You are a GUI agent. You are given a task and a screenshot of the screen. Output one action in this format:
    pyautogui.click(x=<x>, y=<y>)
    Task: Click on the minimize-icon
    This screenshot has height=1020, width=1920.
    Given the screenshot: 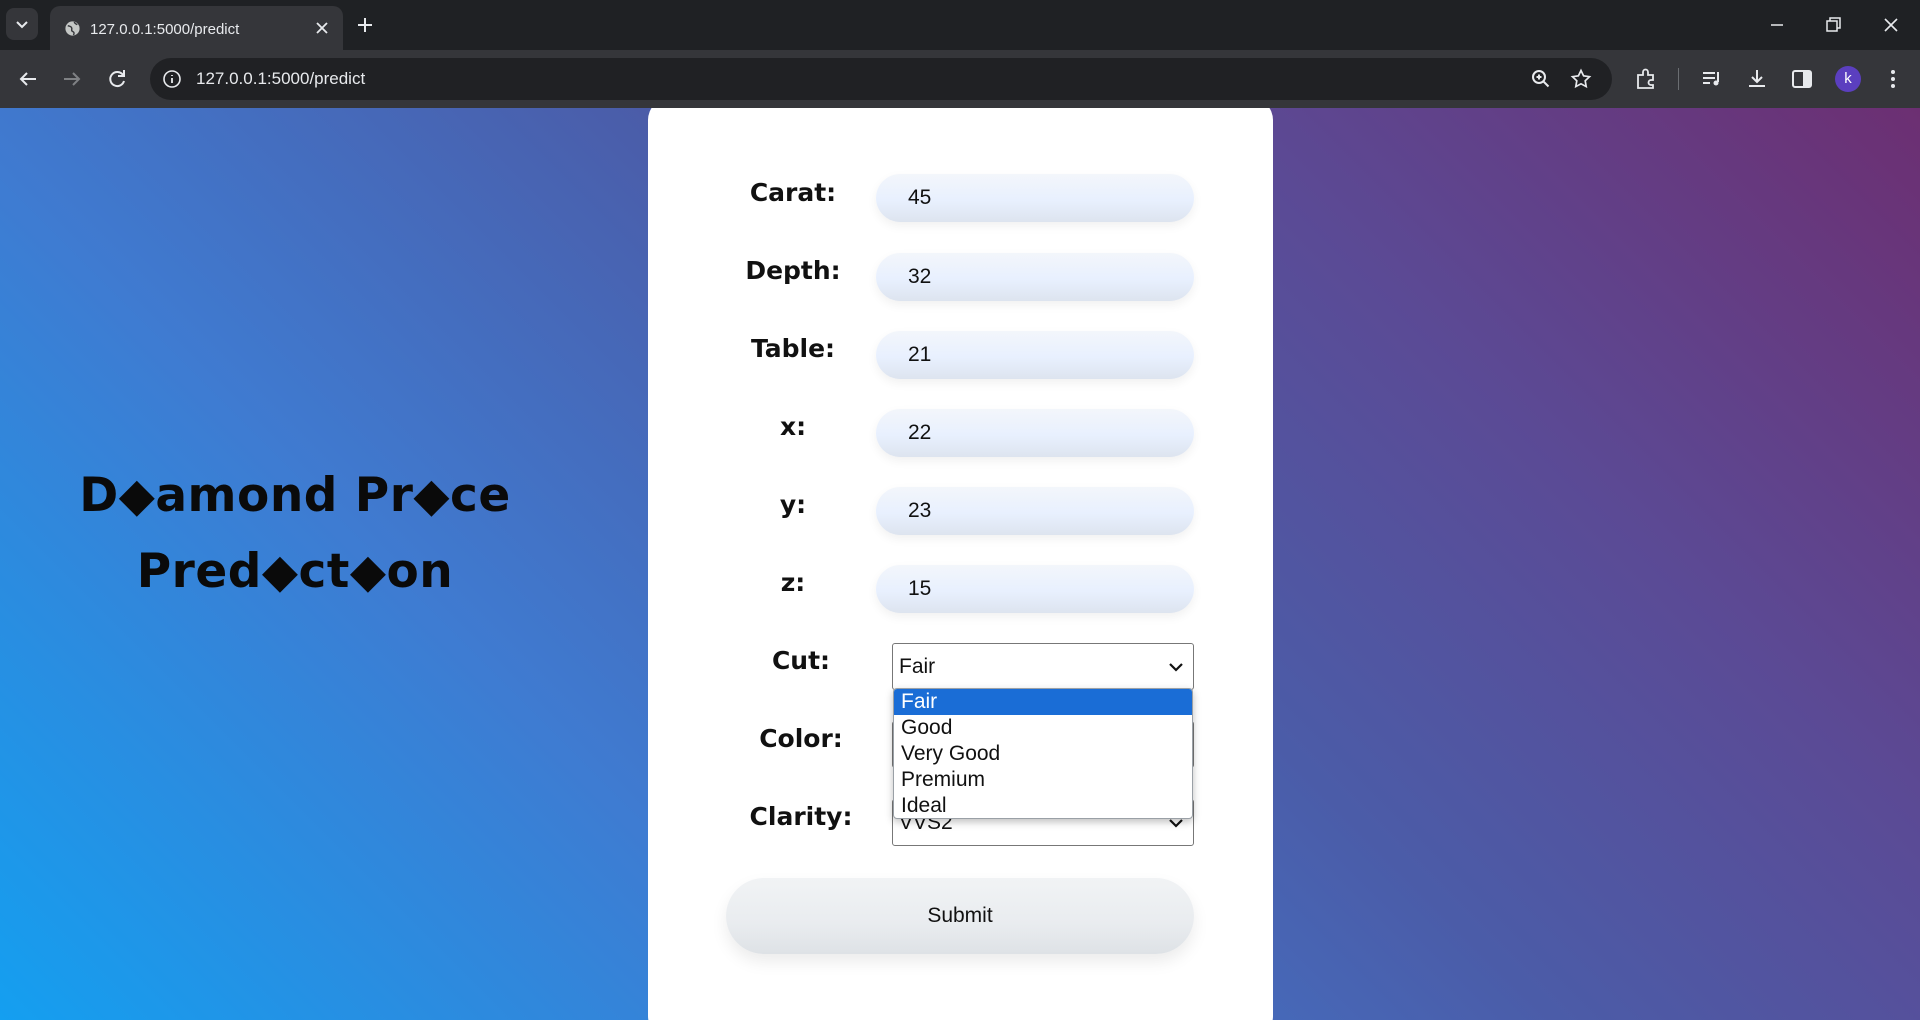 What is the action you would take?
    pyautogui.click(x=1777, y=25)
    